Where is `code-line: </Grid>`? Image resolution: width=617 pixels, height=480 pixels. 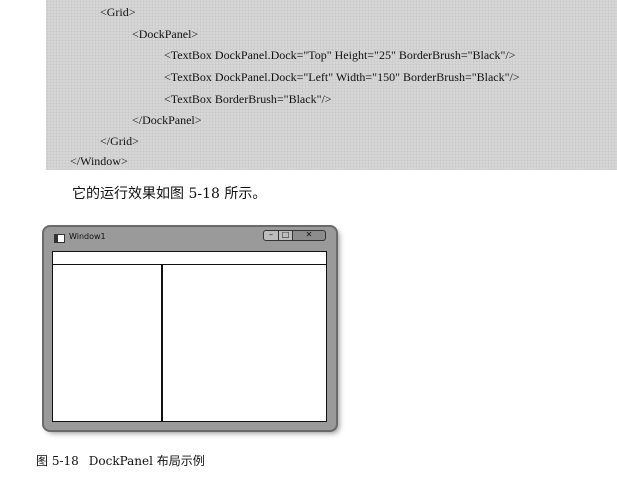
code-line: </Grid> is located at coordinates (119, 141).